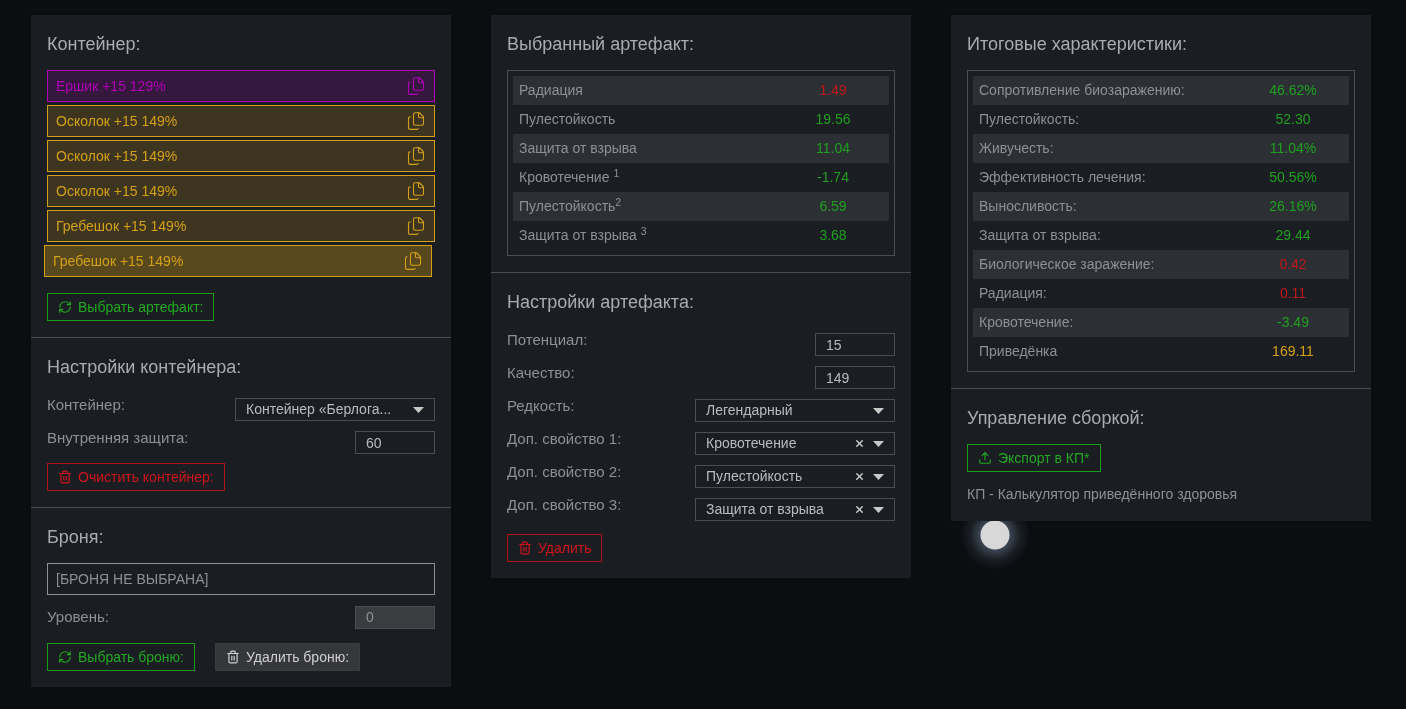 Image resolution: width=1406 pixels, height=709 pixels. Describe the element at coordinates (570, 177) in the screenshot. I see `stat-name: Кровотечение $^{1}$` at that location.